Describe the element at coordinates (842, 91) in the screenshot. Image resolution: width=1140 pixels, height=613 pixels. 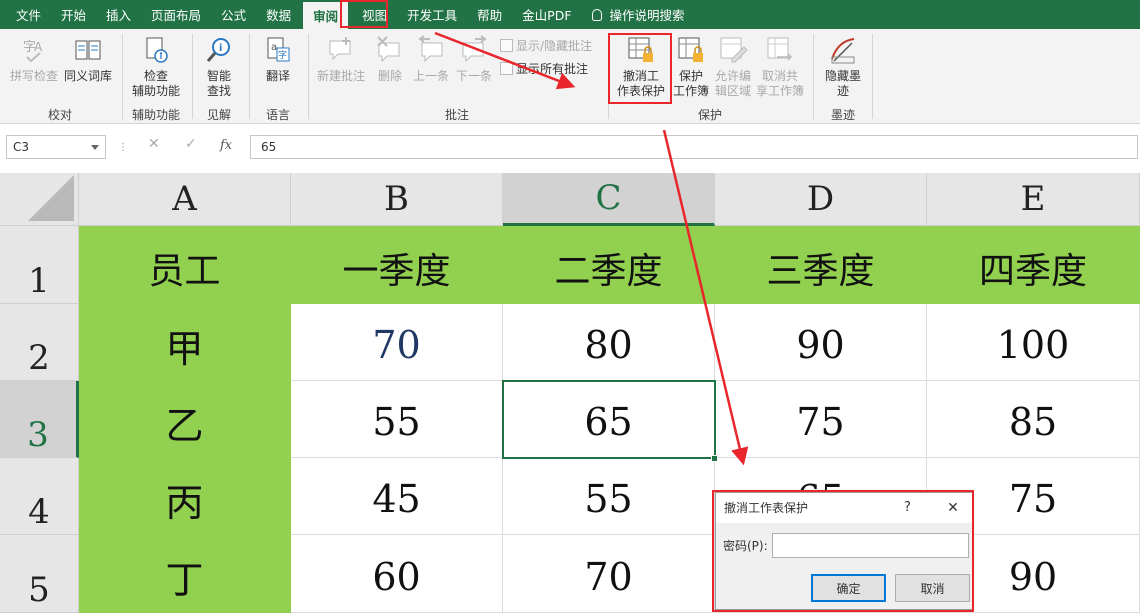
I see `hide-ink-line2: 迹` at that location.